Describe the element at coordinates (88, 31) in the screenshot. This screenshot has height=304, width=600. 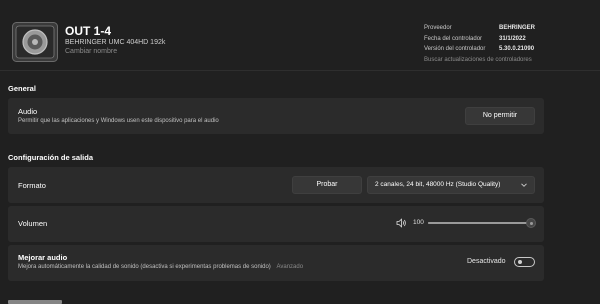
I see `device-title: OUT 1-4` at that location.